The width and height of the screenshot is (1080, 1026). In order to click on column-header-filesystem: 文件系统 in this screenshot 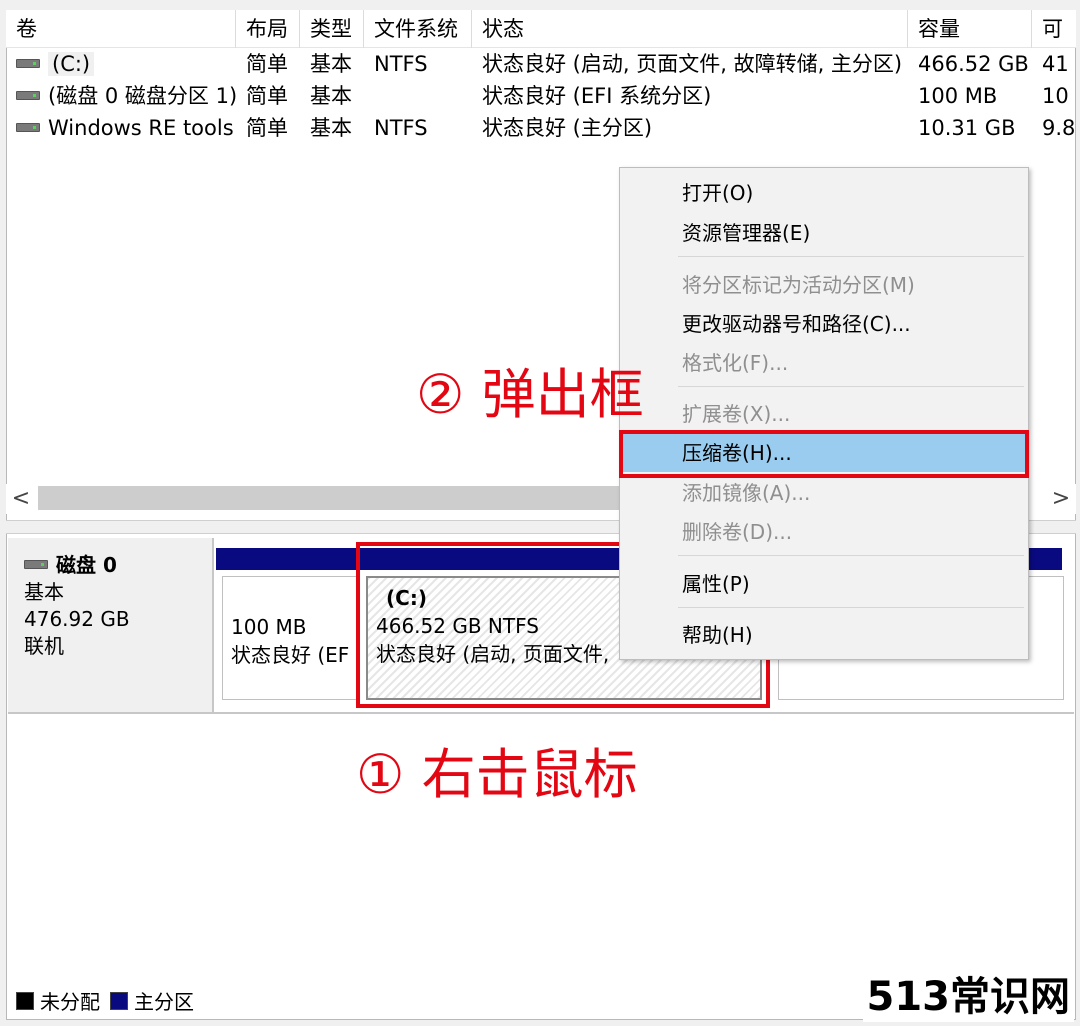, I will do `click(418, 29)`.